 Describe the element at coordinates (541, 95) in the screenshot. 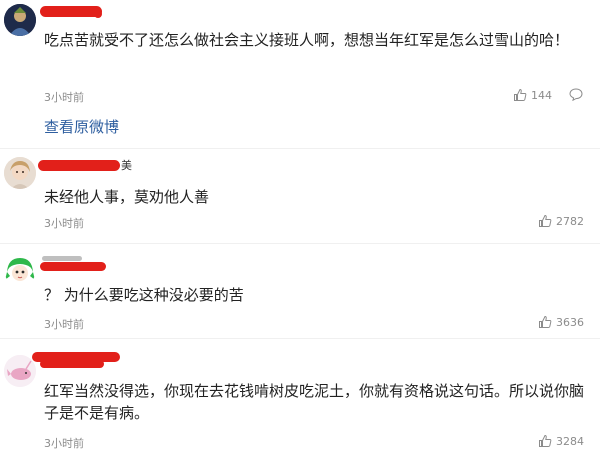

I see `like-count: 144` at that location.